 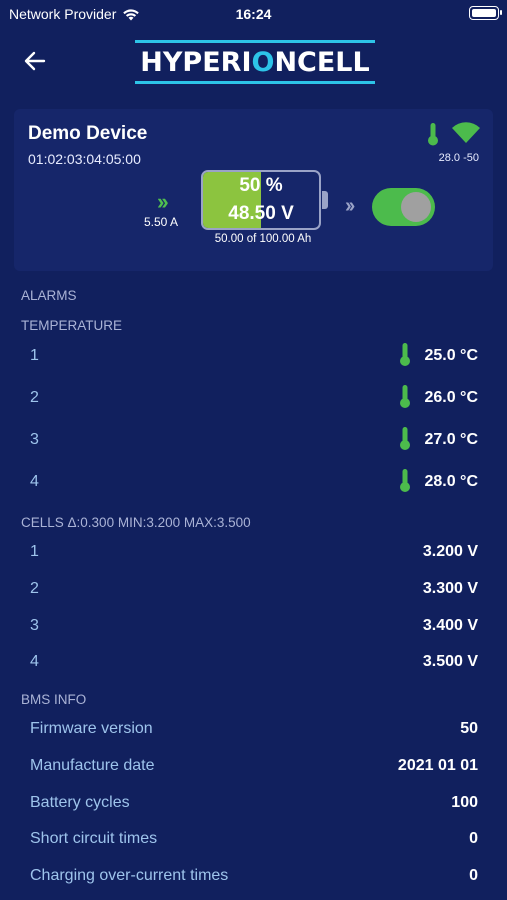 What do you see at coordinates (263, 62) in the screenshot?
I see `logo-power-glyph: O` at bounding box center [263, 62].